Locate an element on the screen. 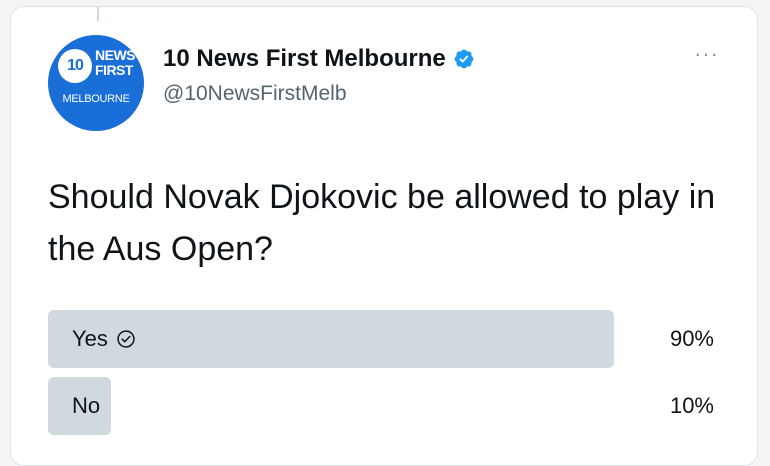  poll-option-yes: Yes 90% is located at coordinates (386, 339).